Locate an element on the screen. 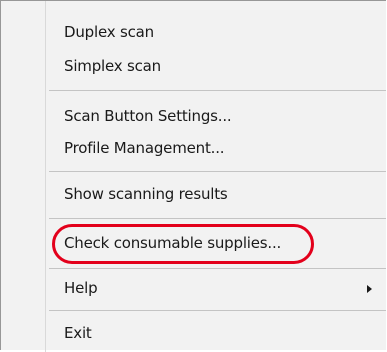 The image size is (387, 352). menu-item-show-scanning-results: Show scanning results is located at coordinates (193, 195).